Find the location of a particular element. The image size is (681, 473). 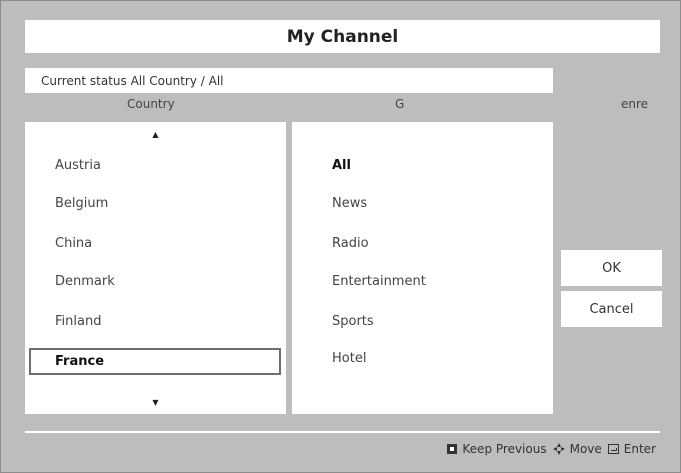

country-item-china: China is located at coordinates (73, 243).